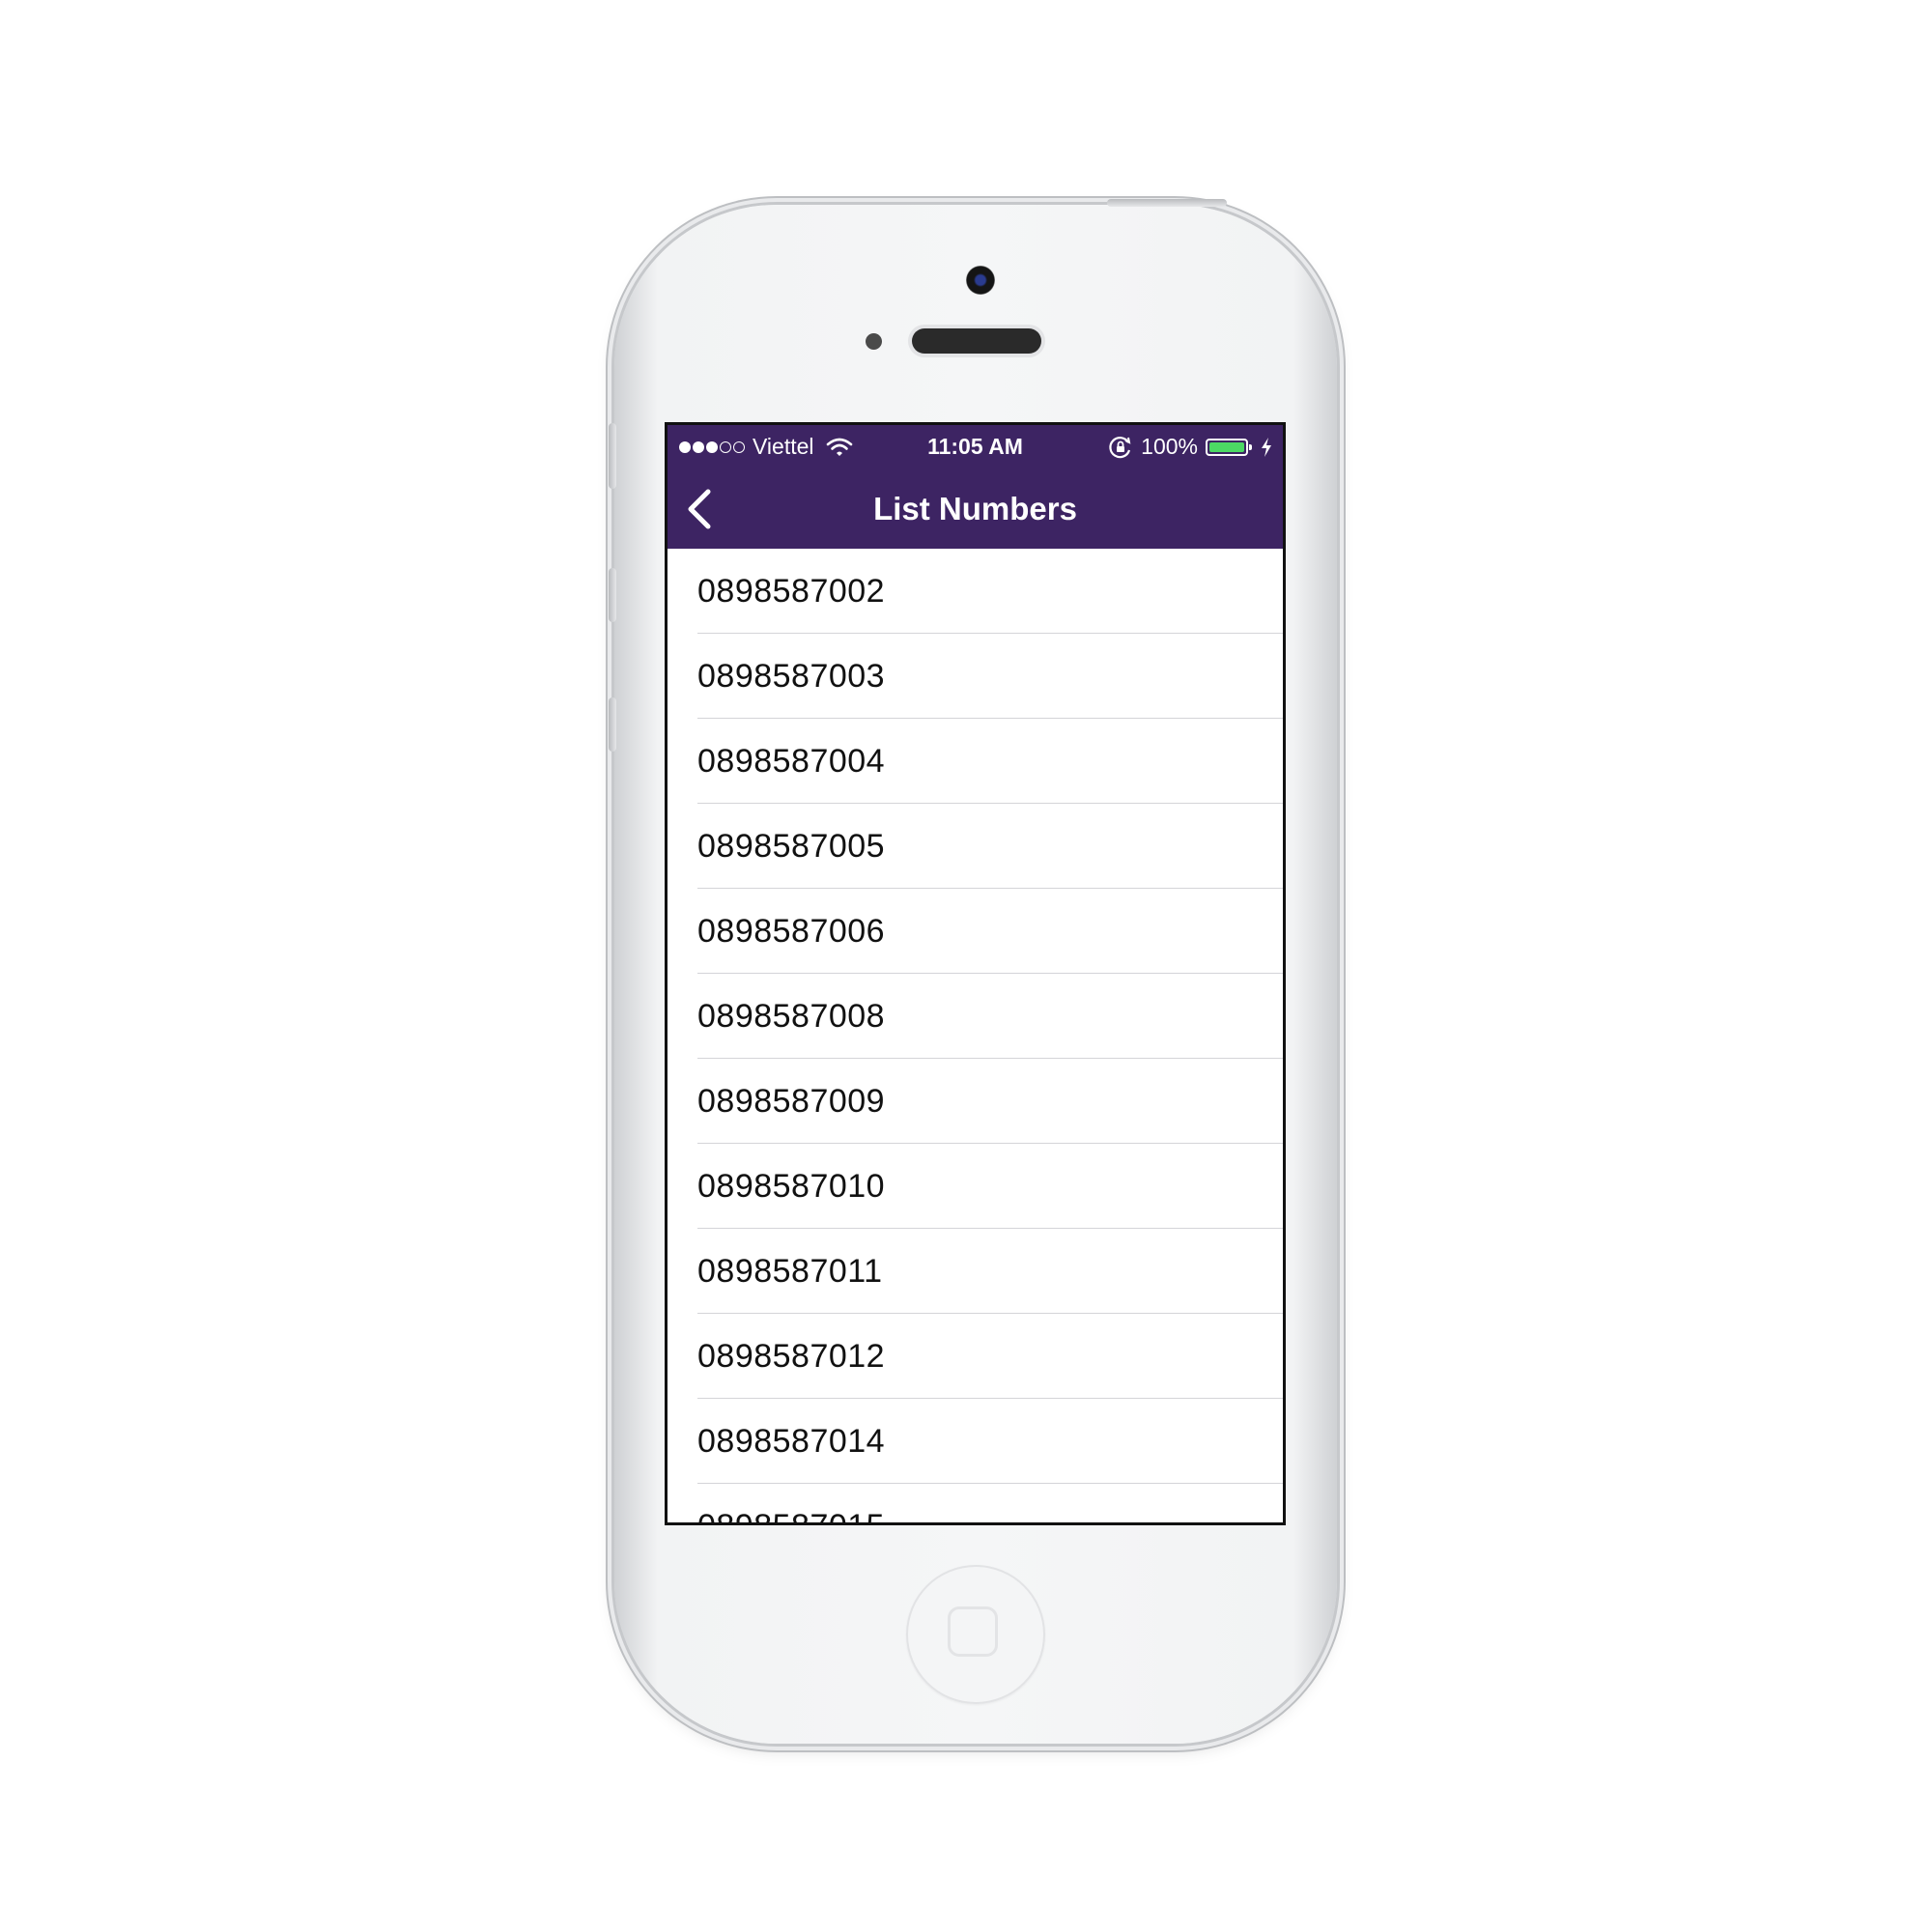  I want to click on battery-level-fill, so click(1226, 446).